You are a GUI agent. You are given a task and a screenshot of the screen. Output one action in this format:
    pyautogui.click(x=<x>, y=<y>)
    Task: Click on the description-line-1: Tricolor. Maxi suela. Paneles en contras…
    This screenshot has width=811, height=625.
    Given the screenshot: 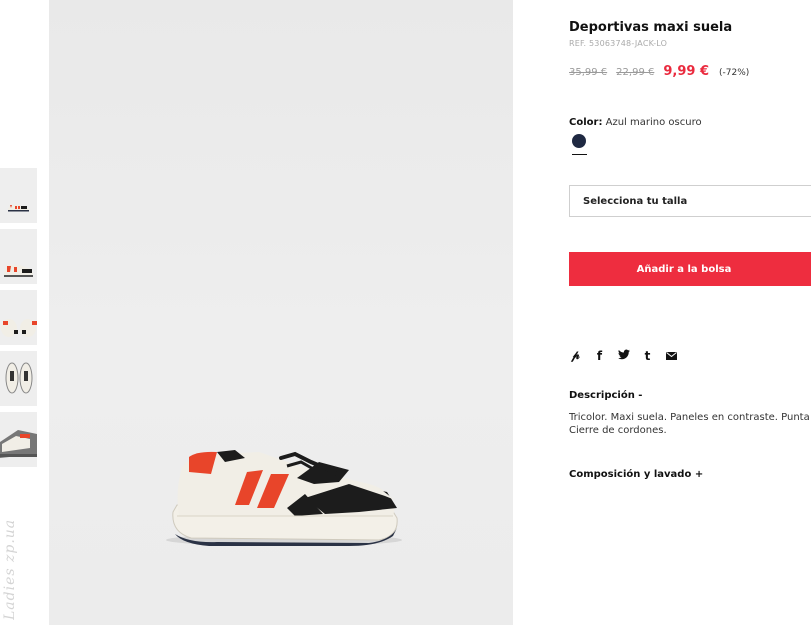 What is the action you would take?
    pyautogui.click(x=690, y=417)
    